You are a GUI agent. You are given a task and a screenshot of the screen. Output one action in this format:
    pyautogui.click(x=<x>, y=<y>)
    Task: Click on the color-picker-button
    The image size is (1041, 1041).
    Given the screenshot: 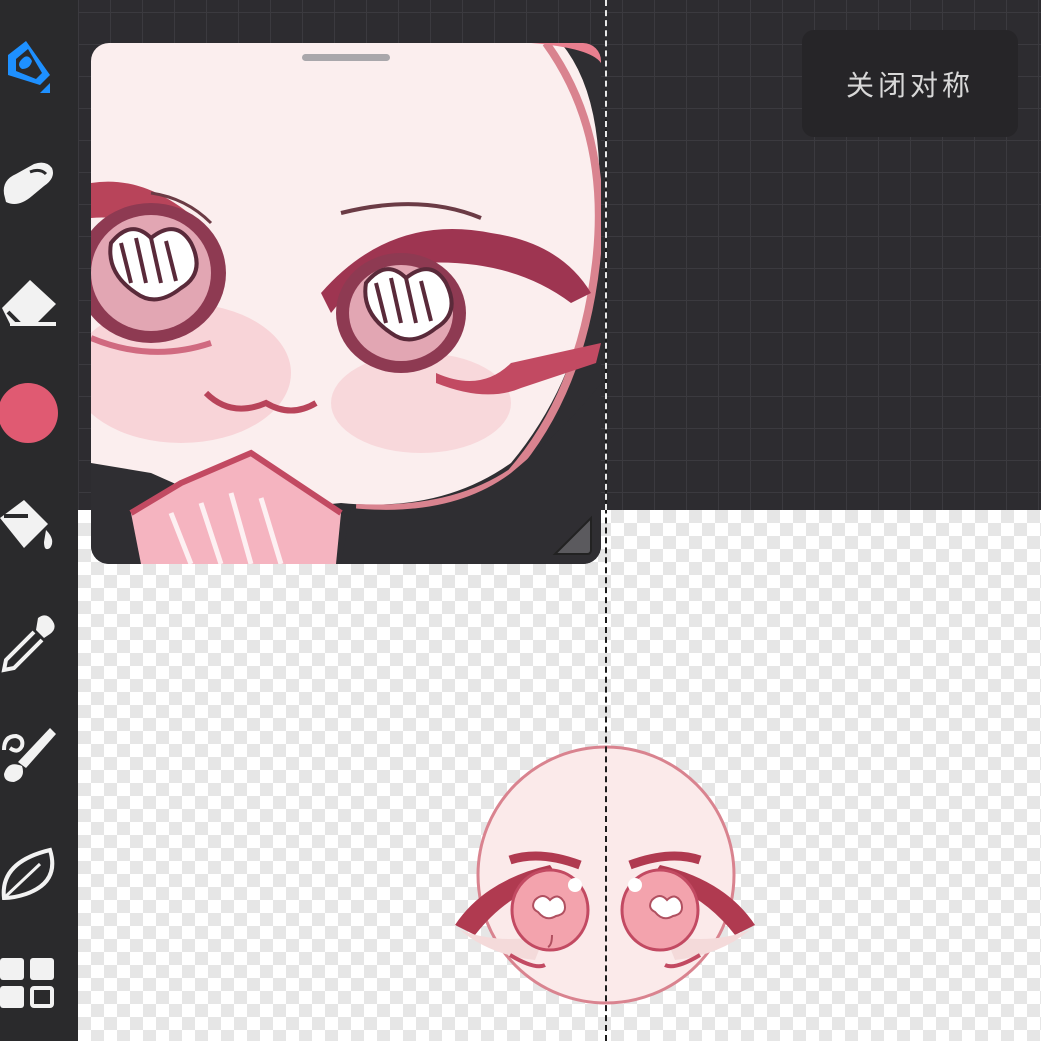 What is the action you would take?
    pyautogui.click(x=32, y=413)
    